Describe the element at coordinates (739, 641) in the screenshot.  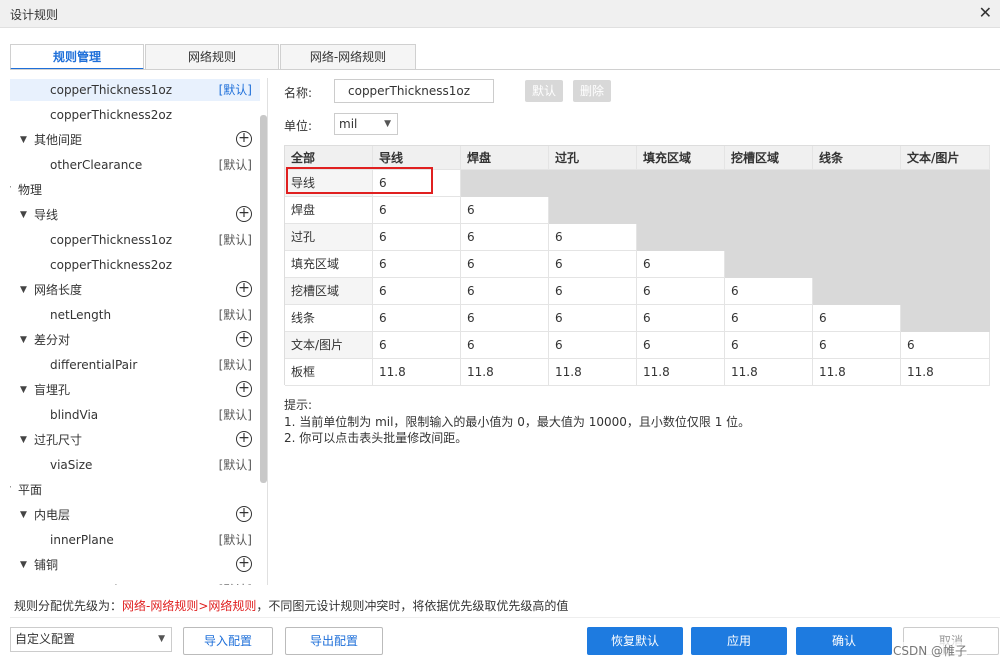
I see `apply-button: 应用` at that location.